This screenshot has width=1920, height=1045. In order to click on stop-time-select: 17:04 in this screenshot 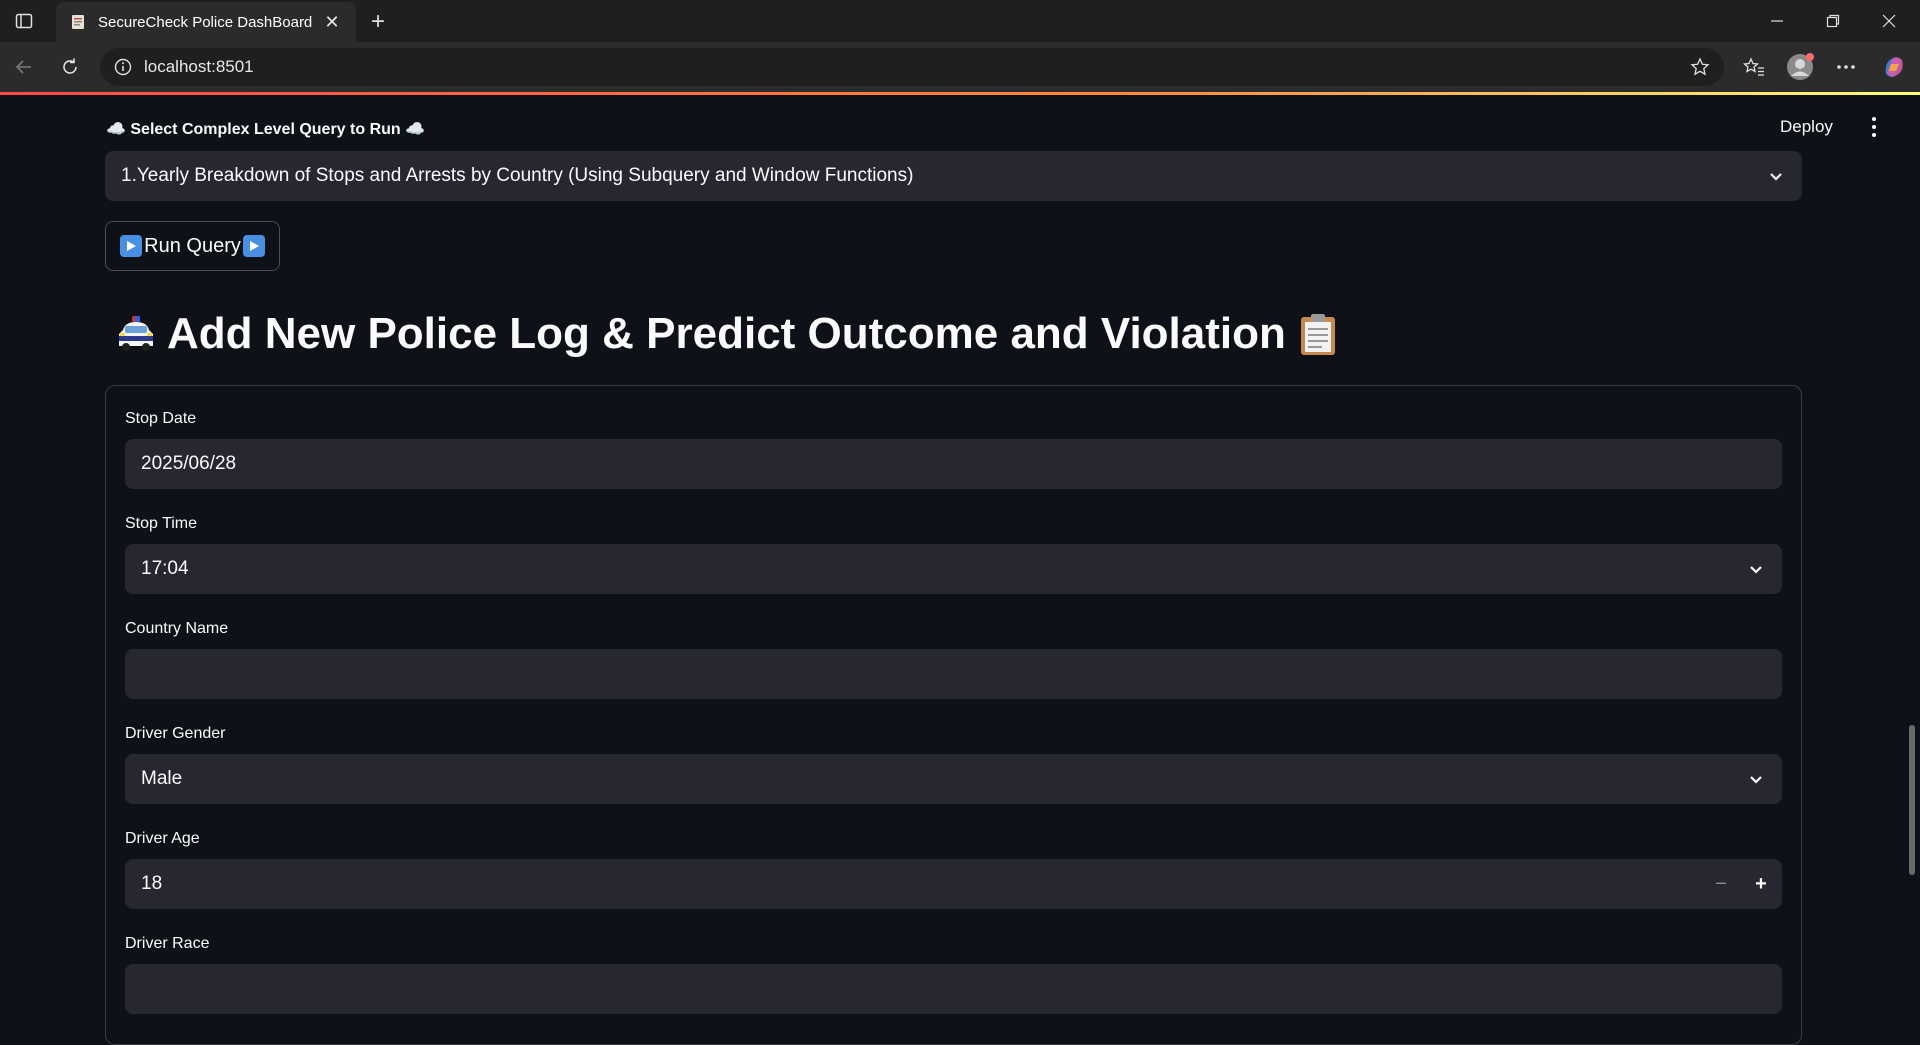, I will do `click(953, 569)`.